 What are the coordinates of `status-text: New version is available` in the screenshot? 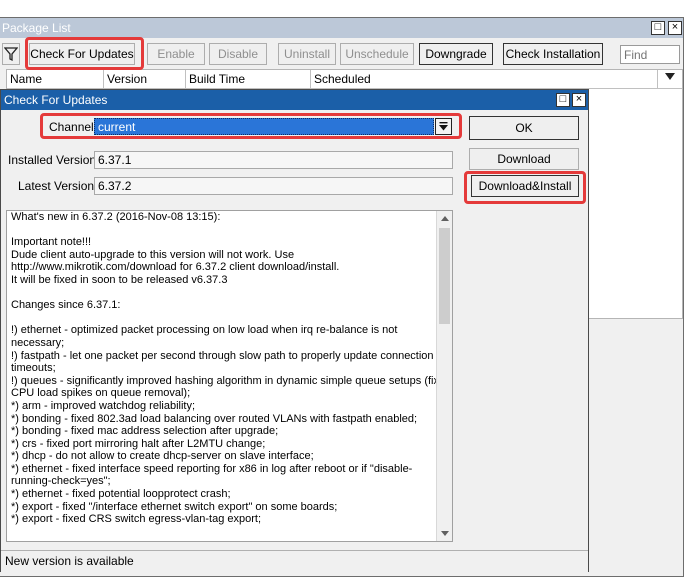 It's located at (69, 561).